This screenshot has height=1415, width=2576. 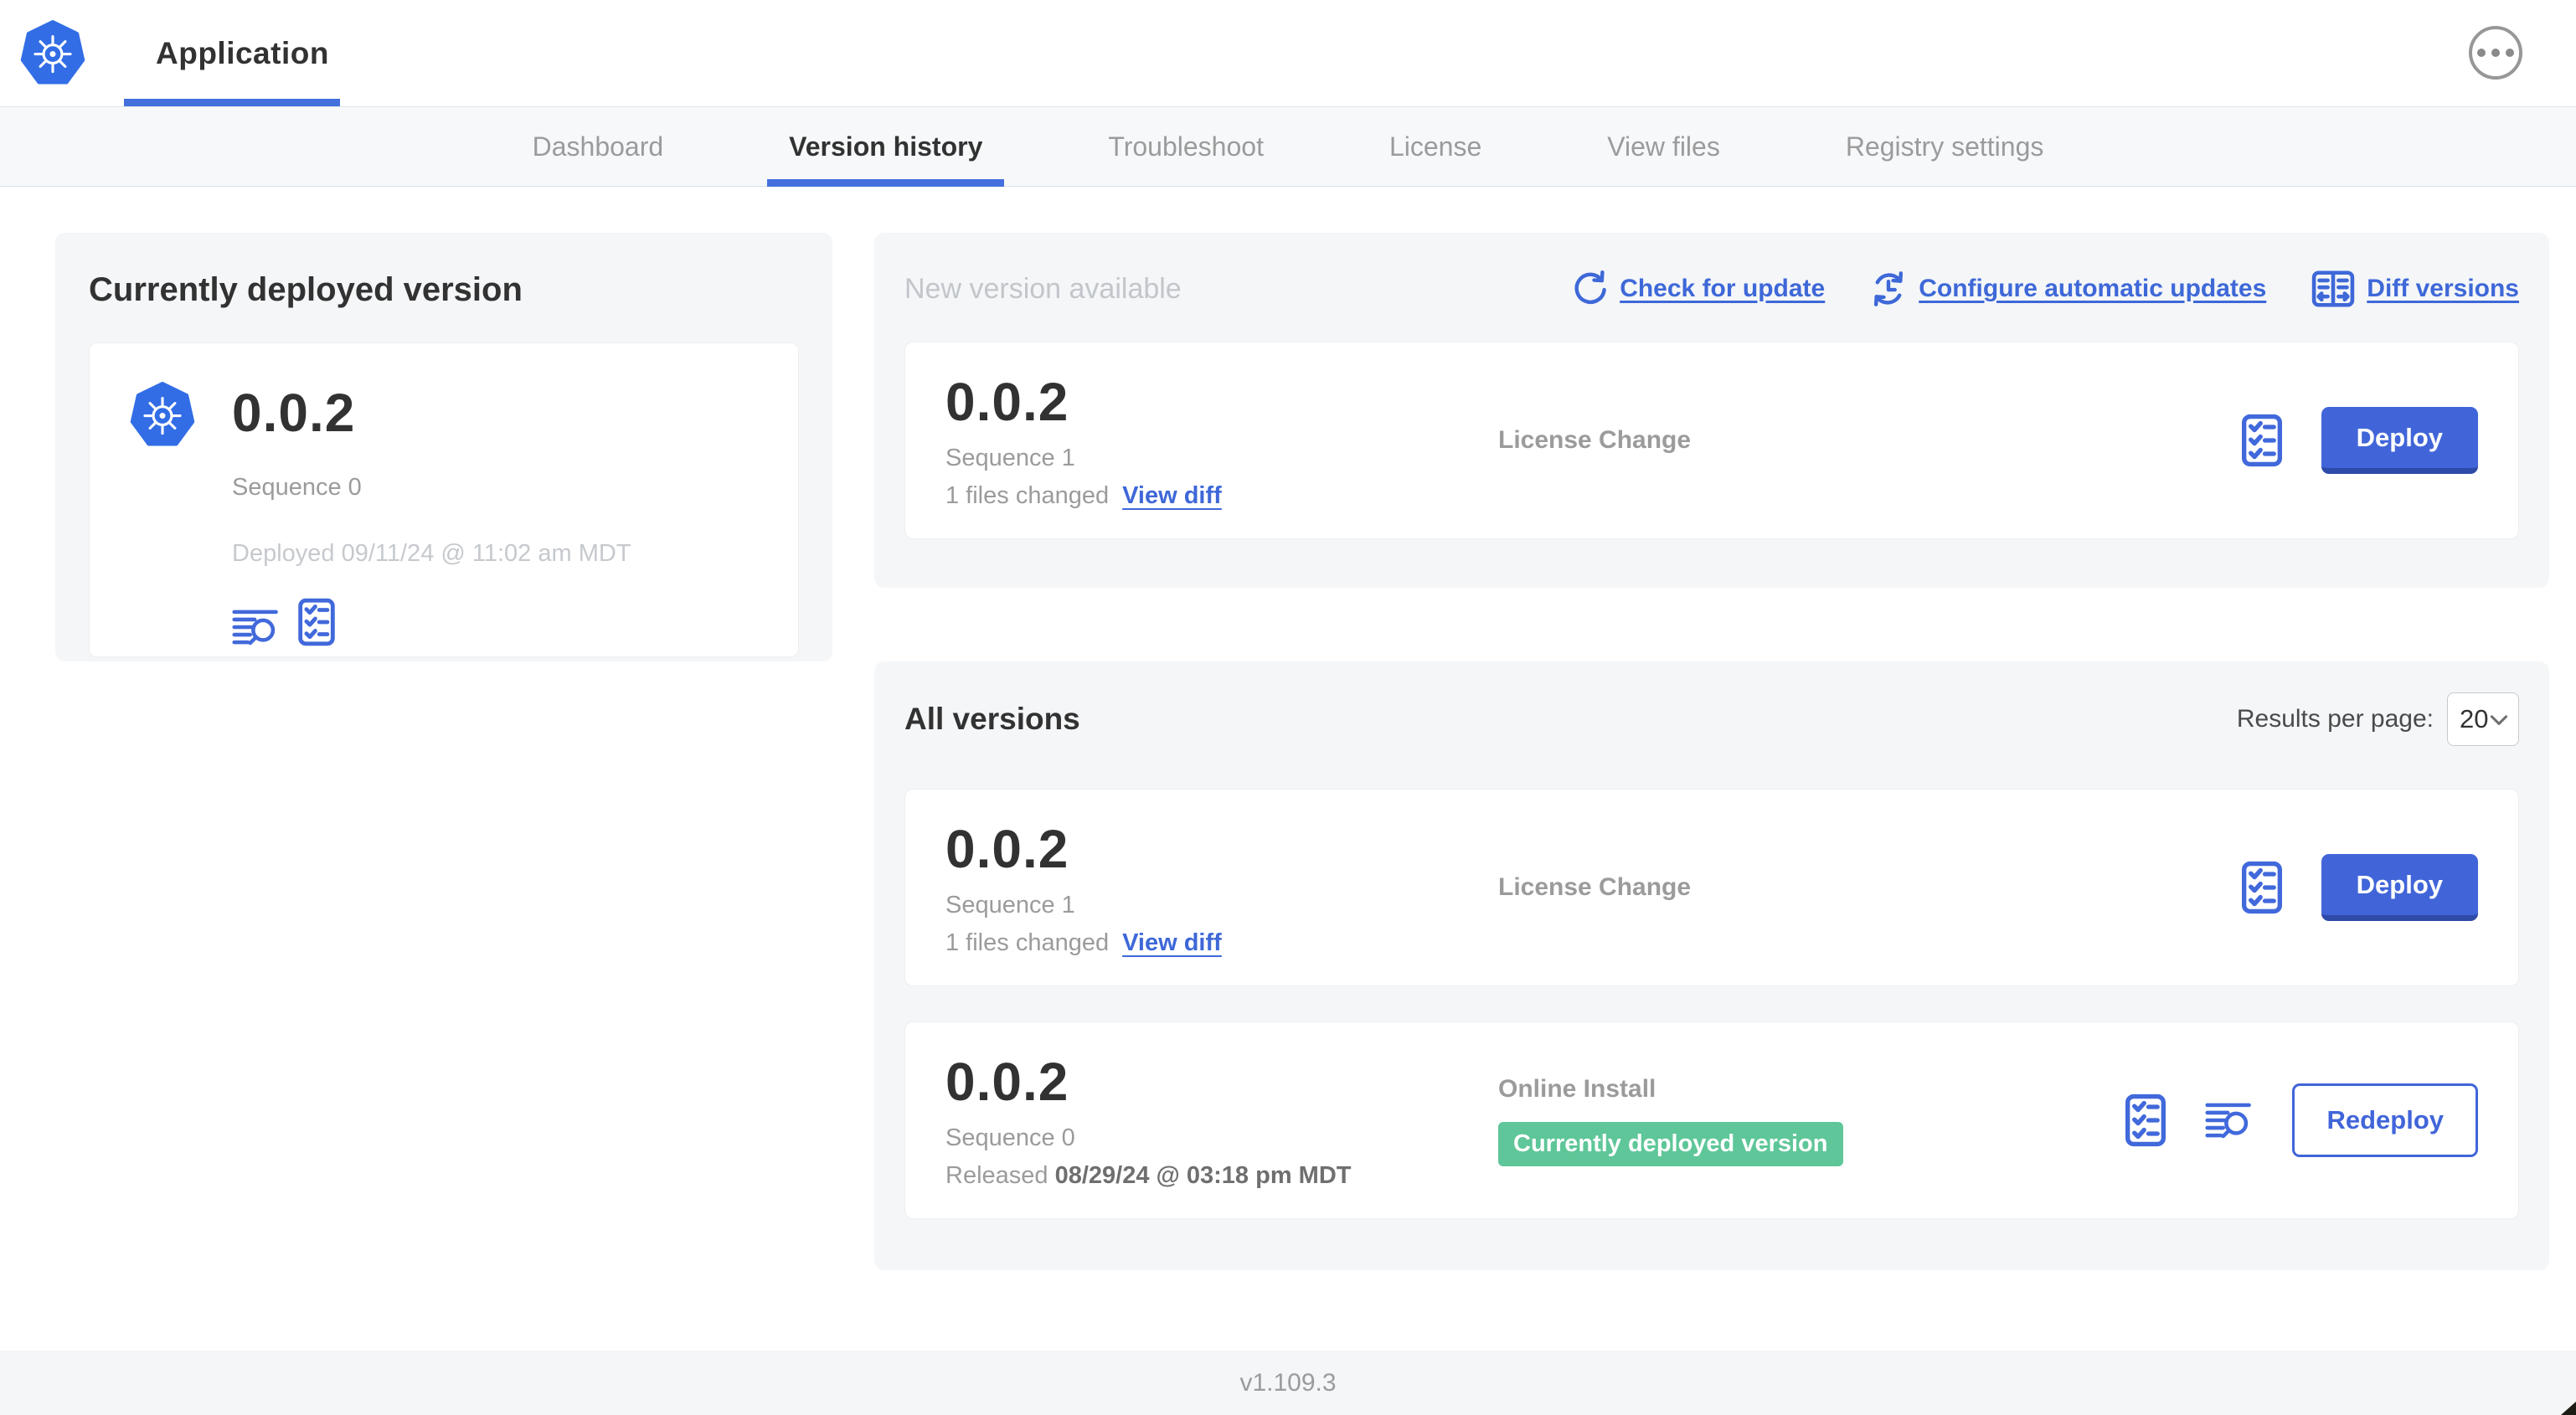 I want to click on check-for-update-label: Check for update, so click(x=1723, y=288).